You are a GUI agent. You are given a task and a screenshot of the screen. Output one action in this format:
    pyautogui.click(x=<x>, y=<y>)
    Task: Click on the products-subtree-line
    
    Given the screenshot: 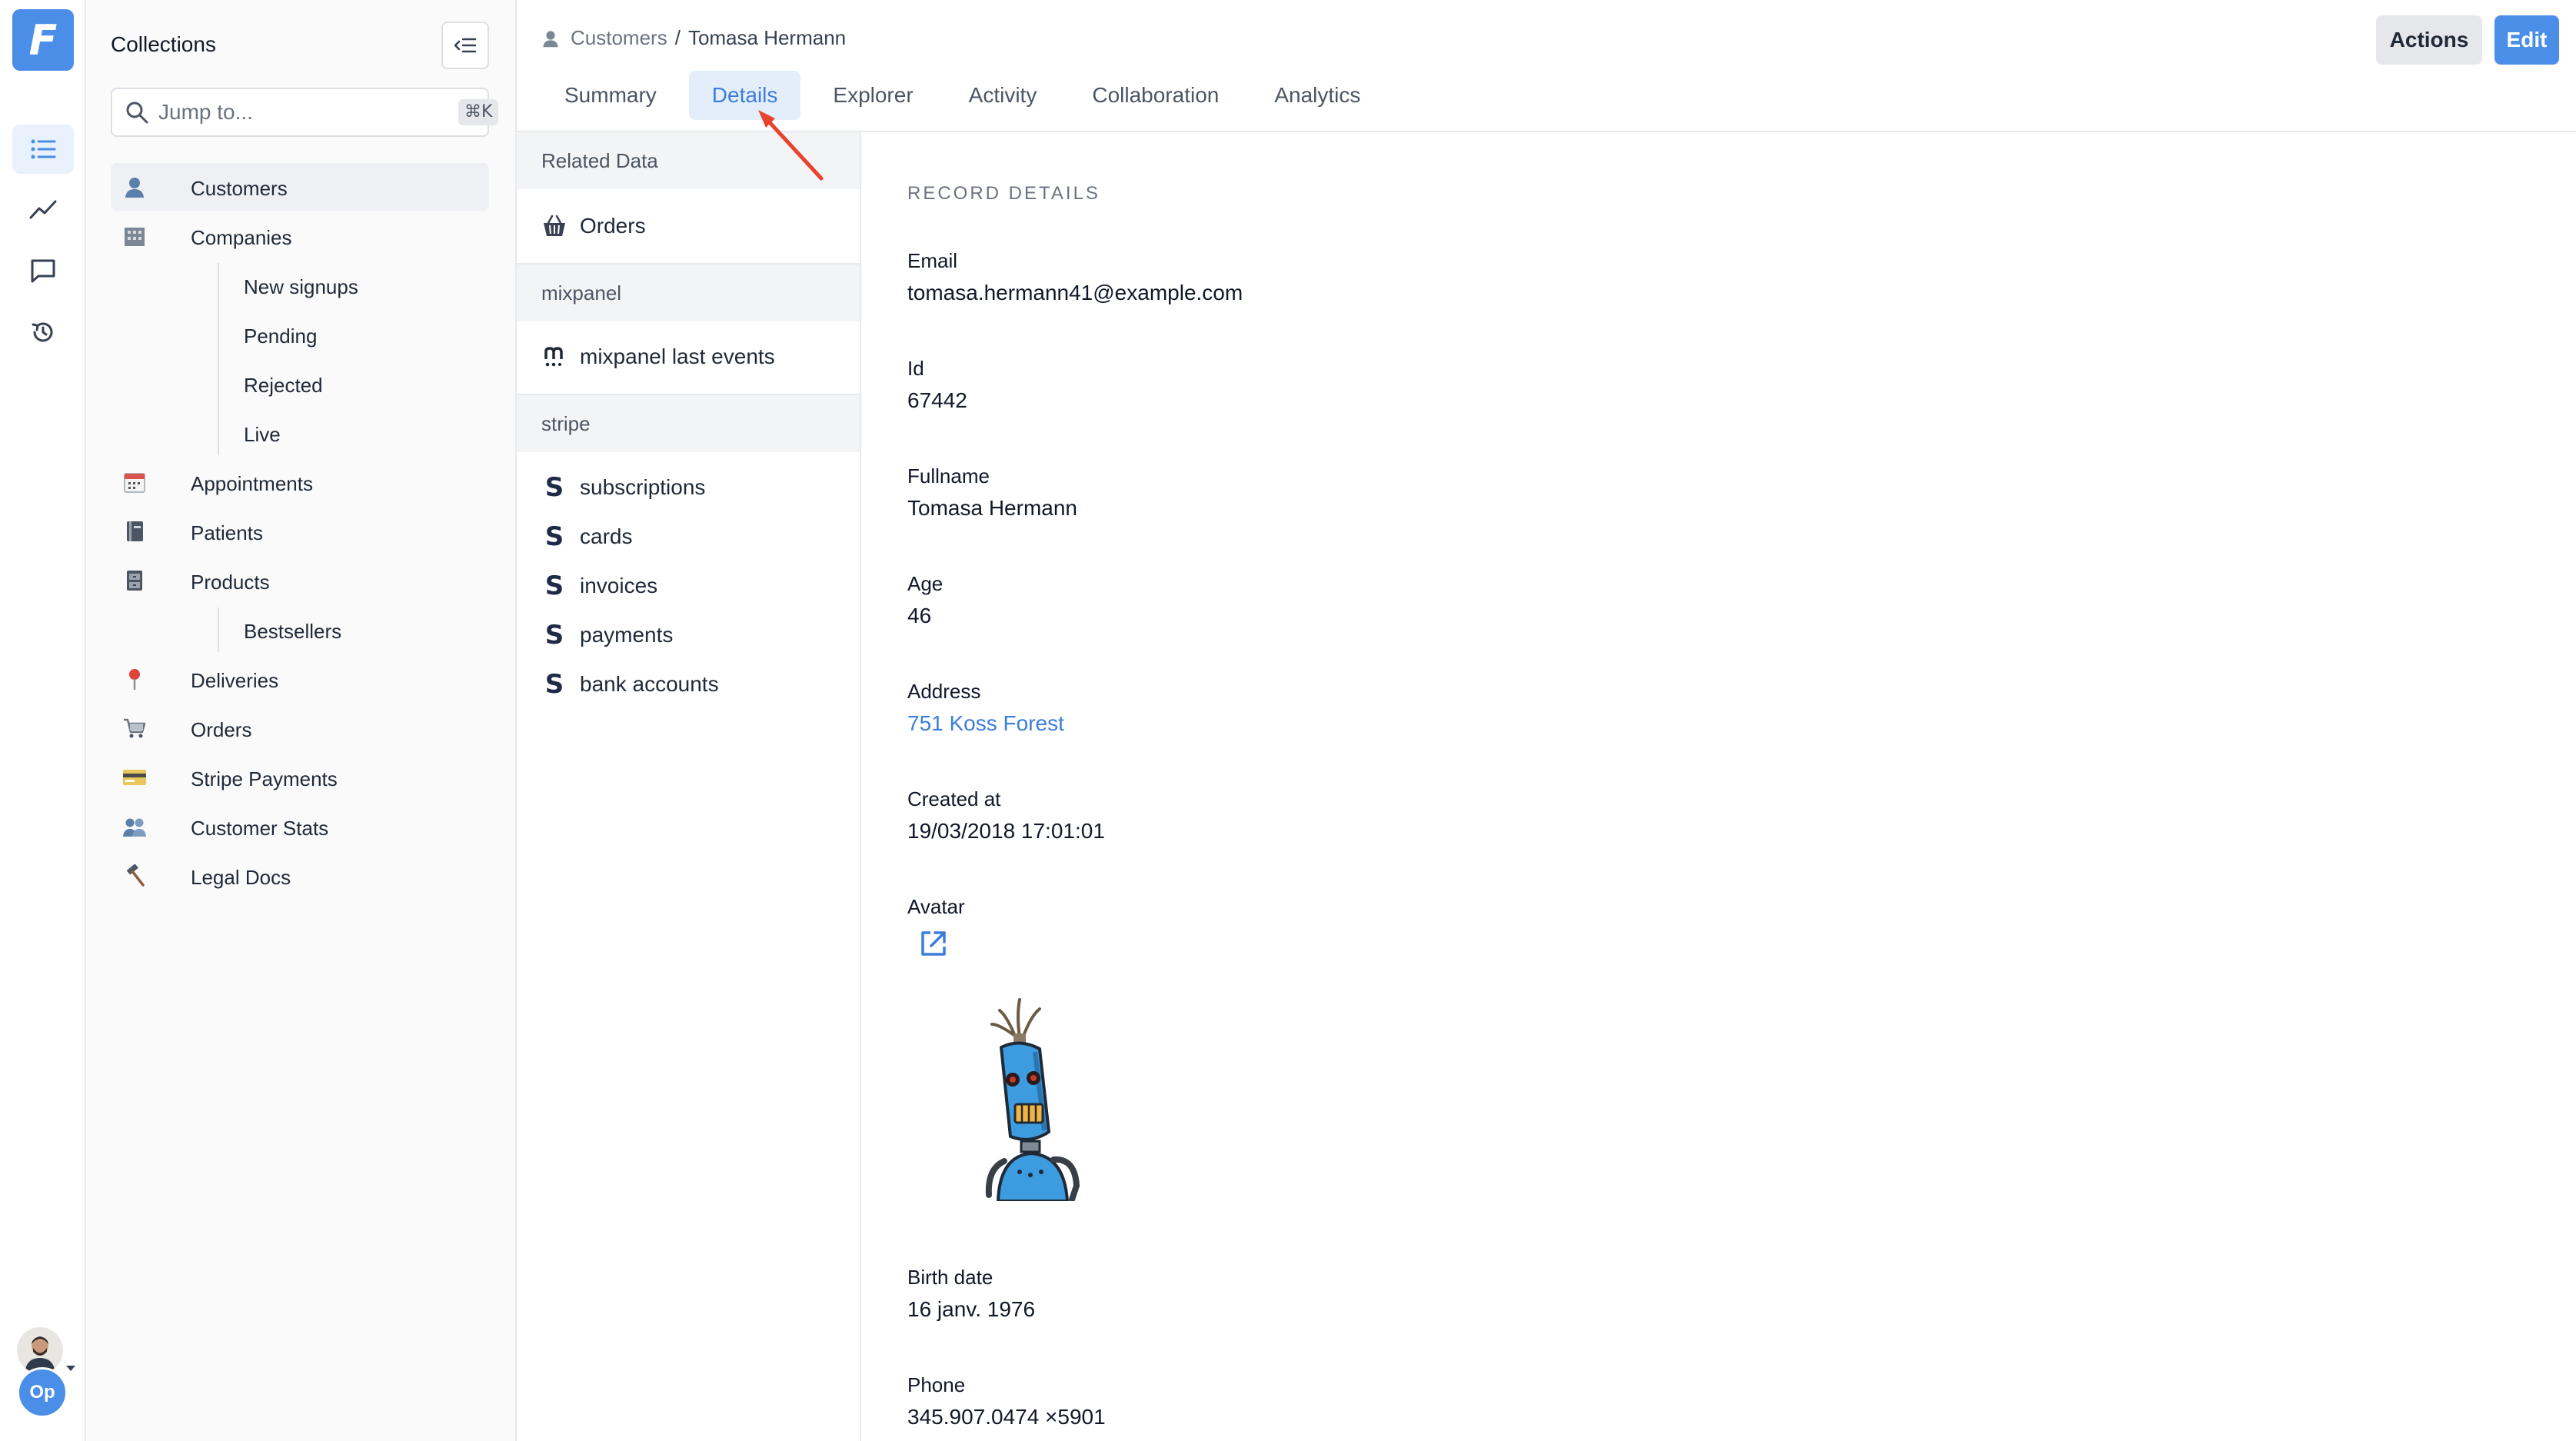 What is the action you would take?
    pyautogui.click(x=218, y=629)
    